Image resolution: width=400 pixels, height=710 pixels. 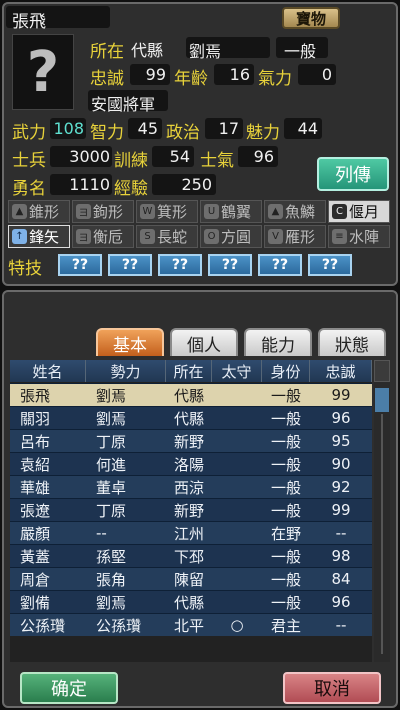 I want to click on table-cell: 袁紹, so click(x=35, y=464).